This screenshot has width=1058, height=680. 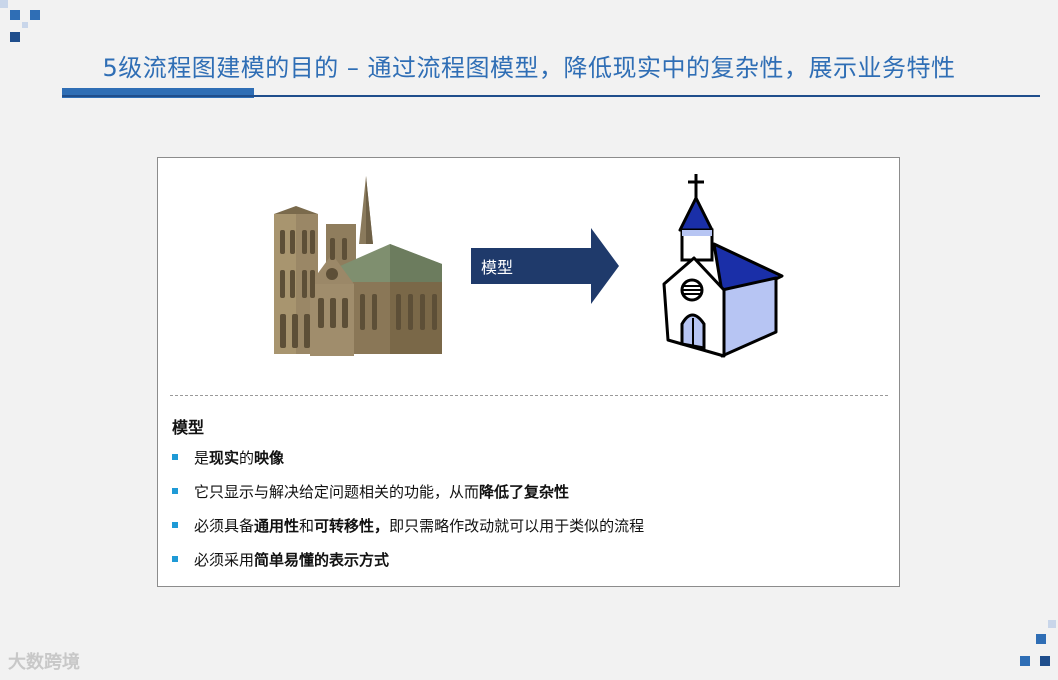 I want to click on section-heading: 模型, so click(x=188, y=427).